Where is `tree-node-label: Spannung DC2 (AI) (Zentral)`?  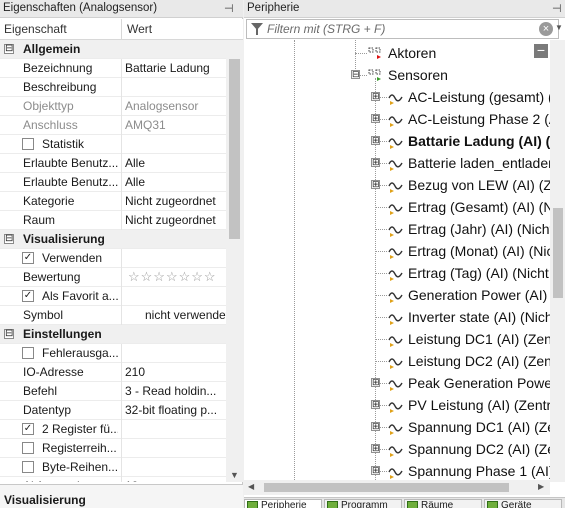
tree-node-label: Spannung DC2 (AI) (Zentral) is located at coordinates (479, 449).